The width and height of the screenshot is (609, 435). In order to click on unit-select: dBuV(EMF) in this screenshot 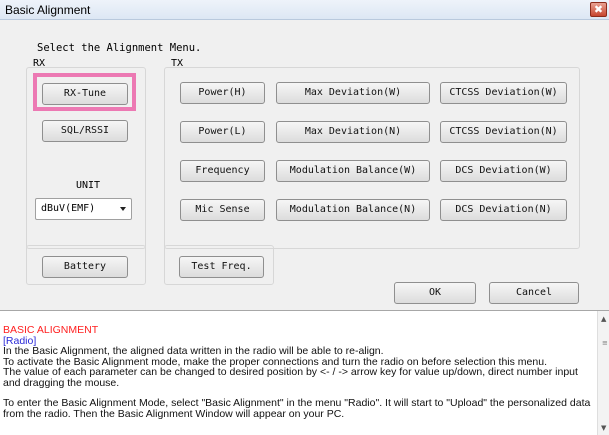, I will do `click(83, 209)`.